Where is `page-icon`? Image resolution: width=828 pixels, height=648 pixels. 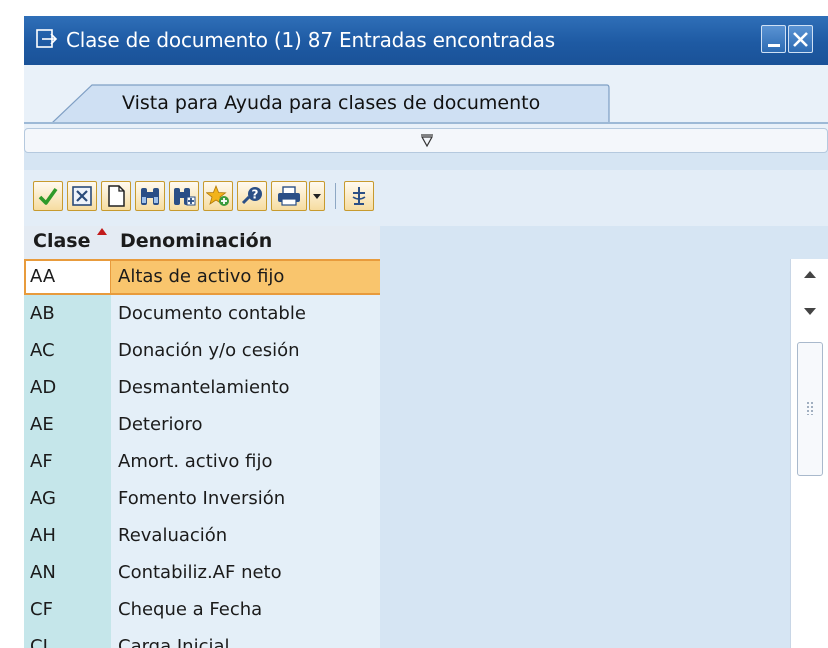
page-icon is located at coordinates (116, 196).